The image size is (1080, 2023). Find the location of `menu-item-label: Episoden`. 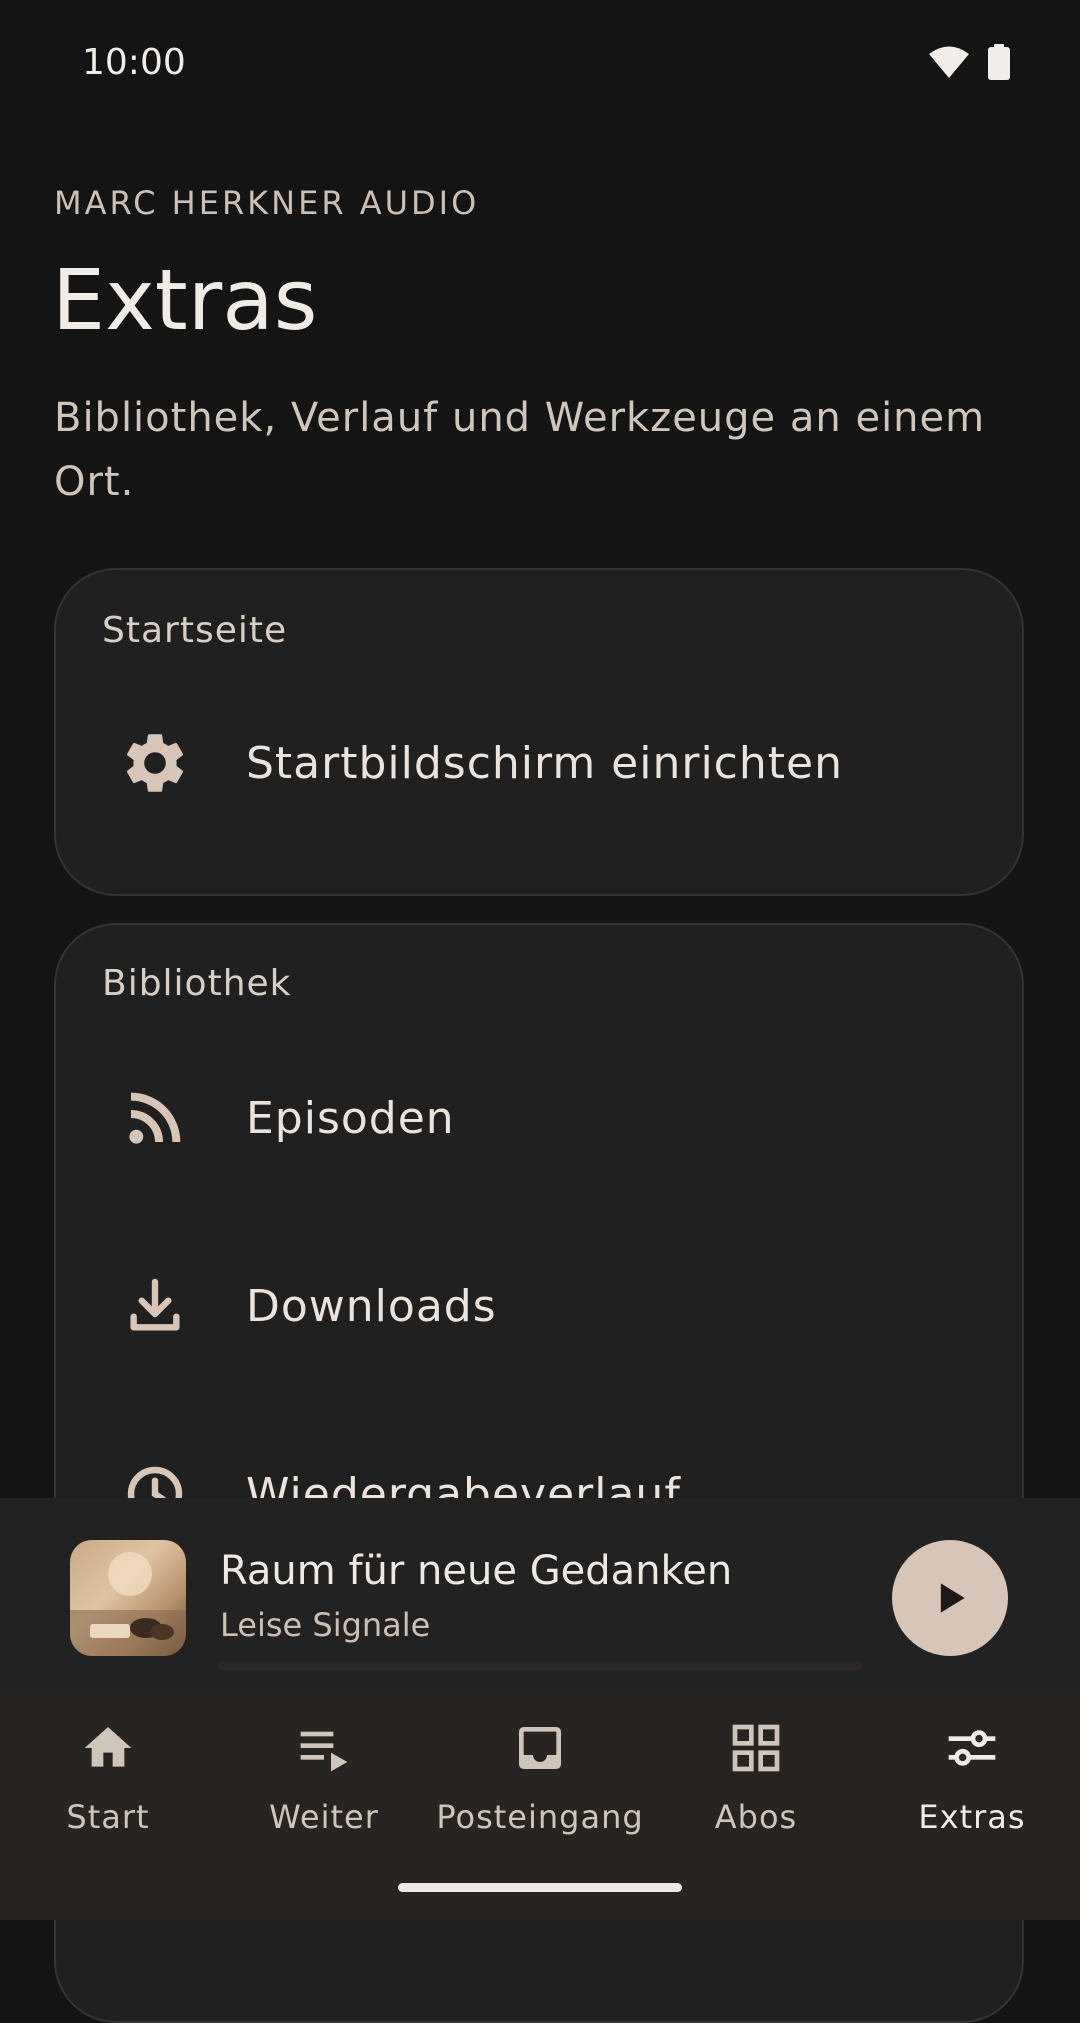

menu-item-label: Episoden is located at coordinates (350, 1118).